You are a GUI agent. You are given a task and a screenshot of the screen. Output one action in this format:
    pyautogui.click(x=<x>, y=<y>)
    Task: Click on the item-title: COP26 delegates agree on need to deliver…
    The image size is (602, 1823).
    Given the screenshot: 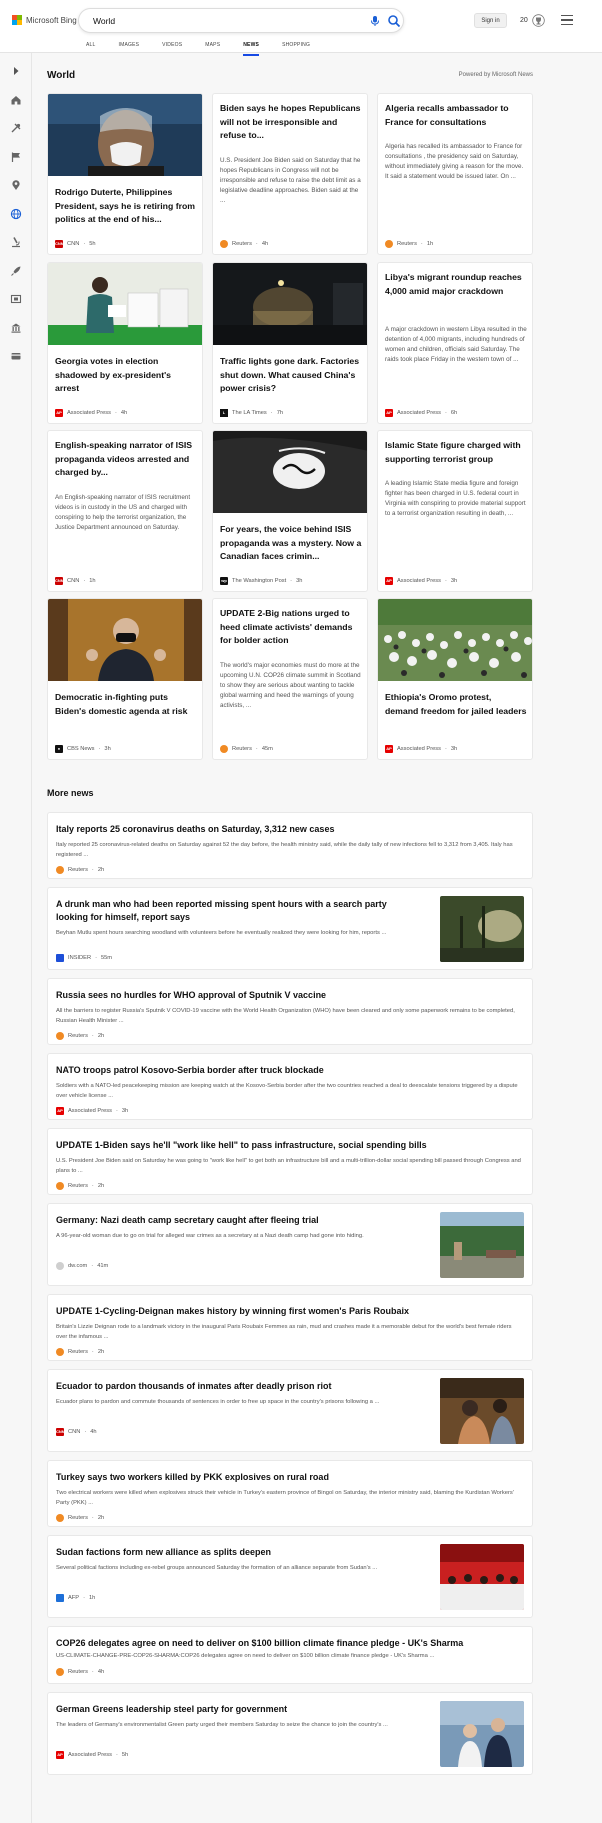 What is the action you would take?
    pyautogui.click(x=289, y=1643)
    